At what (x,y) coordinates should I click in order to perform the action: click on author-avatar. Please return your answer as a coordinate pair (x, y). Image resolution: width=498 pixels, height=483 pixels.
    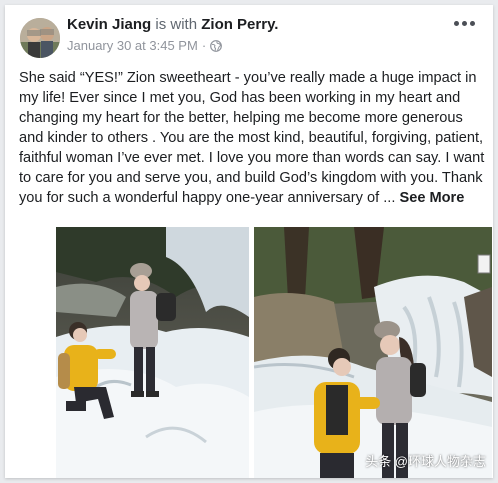
    Looking at the image, I should click on (40, 38).